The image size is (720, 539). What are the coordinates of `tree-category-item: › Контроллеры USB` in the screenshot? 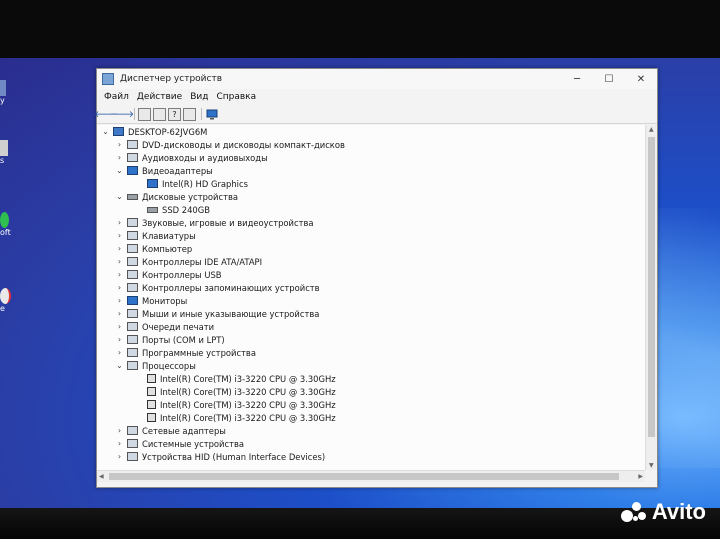 It's located at (168, 274).